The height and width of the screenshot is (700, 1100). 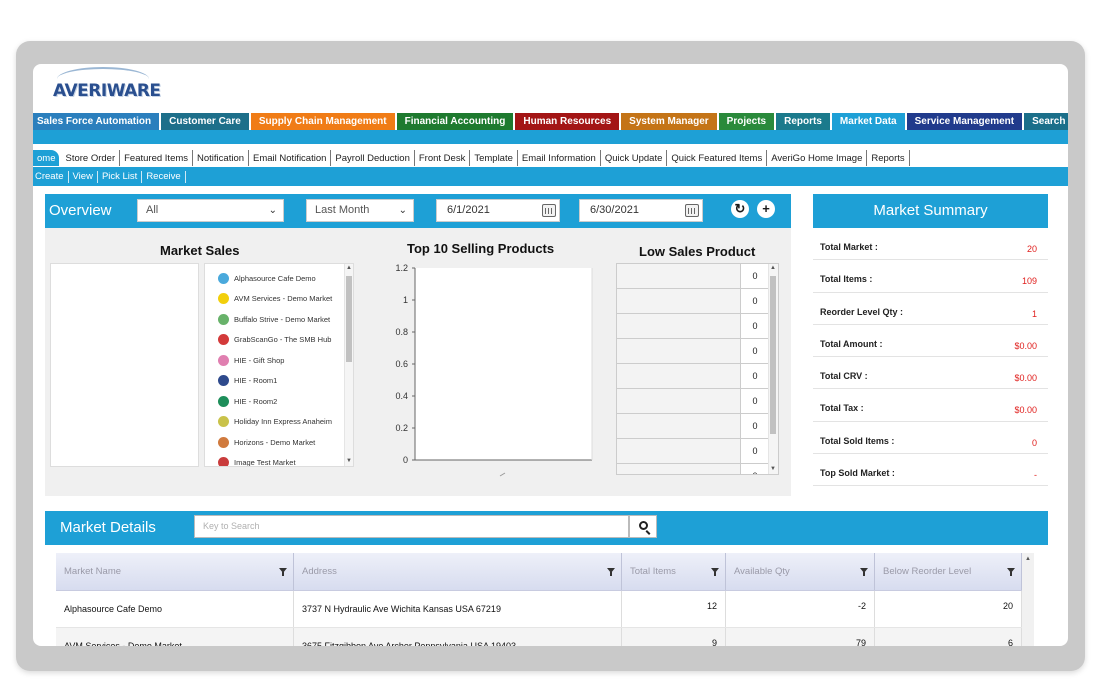 What do you see at coordinates (164, 176) in the screenshot?
I see `action-receive: Receive` at bounding box center [164, 176].